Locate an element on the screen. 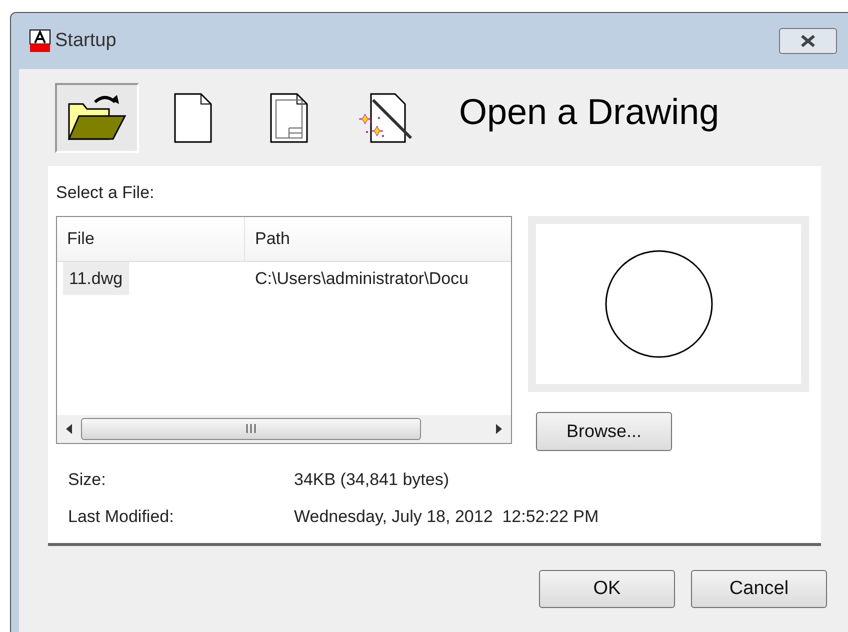 The height and width of the screenshot is (632, 848). file-list-label: Select a File: is located at coordinates (106, 193).